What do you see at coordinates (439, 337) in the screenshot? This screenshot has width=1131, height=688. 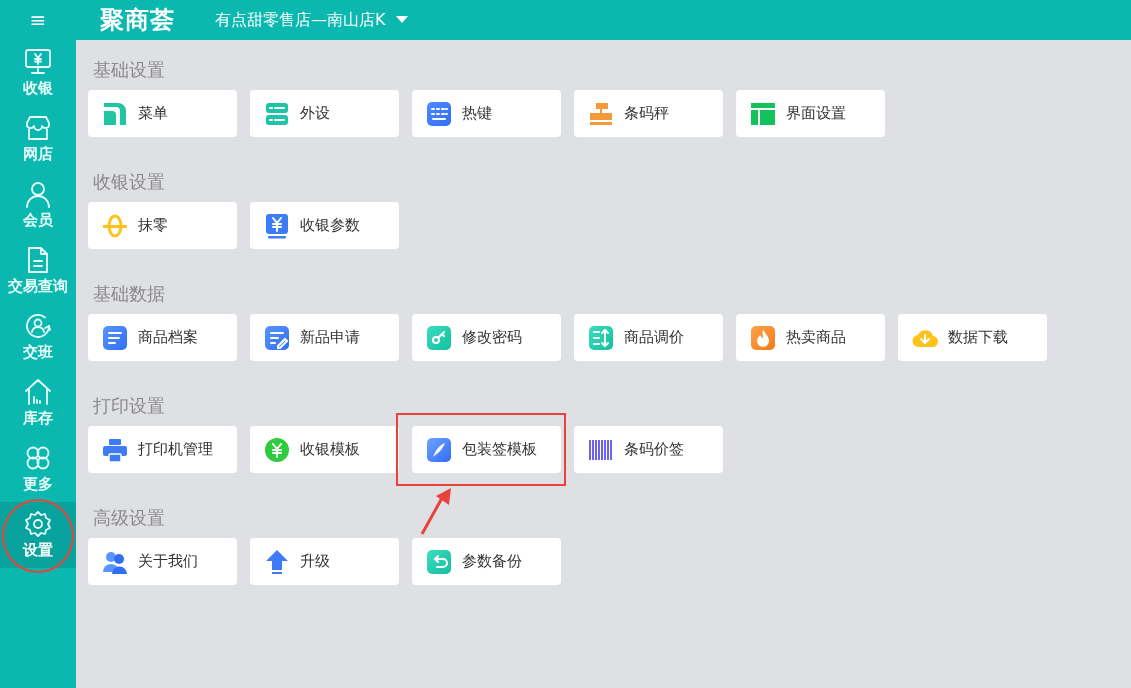 I see `key-icon` at bounding box center [439, 337].